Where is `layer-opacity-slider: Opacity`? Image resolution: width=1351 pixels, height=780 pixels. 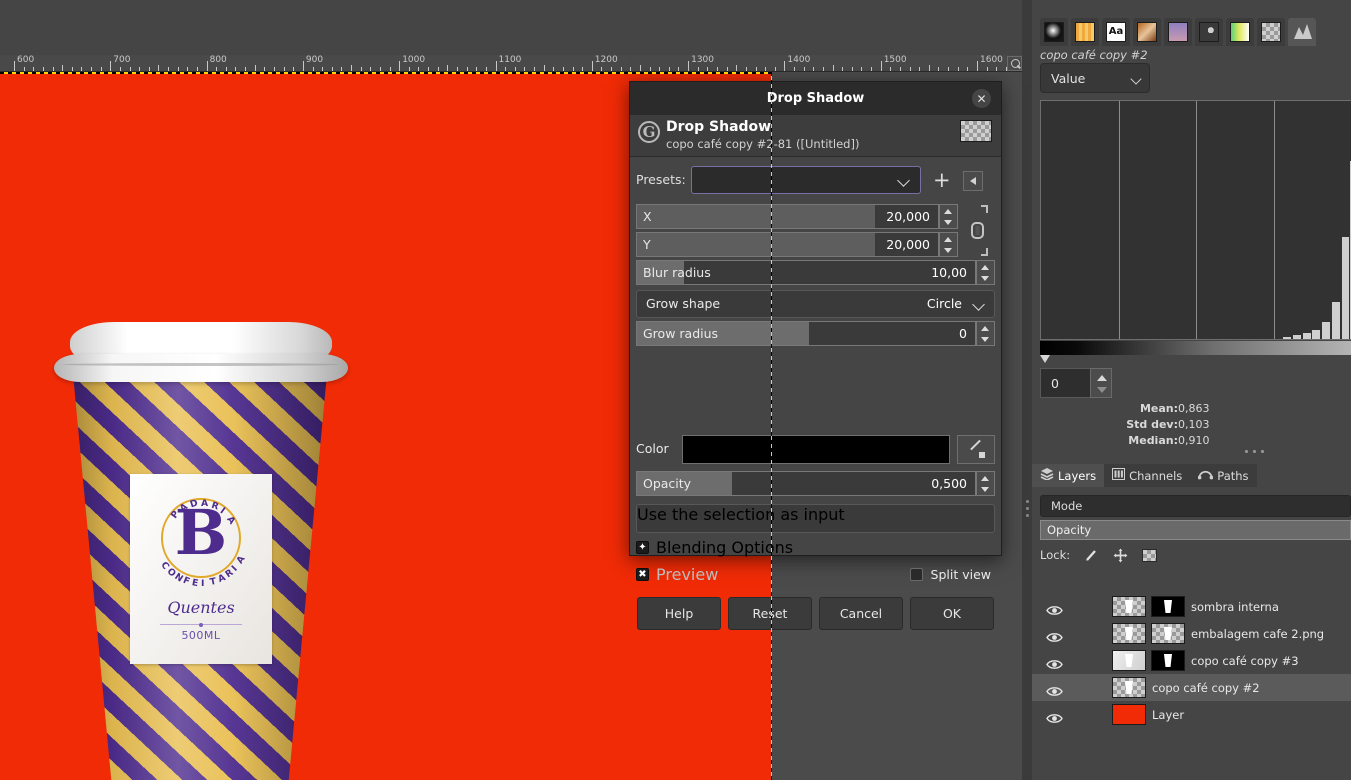 layer-opacity-slider: Opacity is located at coordinates (1195, 530).